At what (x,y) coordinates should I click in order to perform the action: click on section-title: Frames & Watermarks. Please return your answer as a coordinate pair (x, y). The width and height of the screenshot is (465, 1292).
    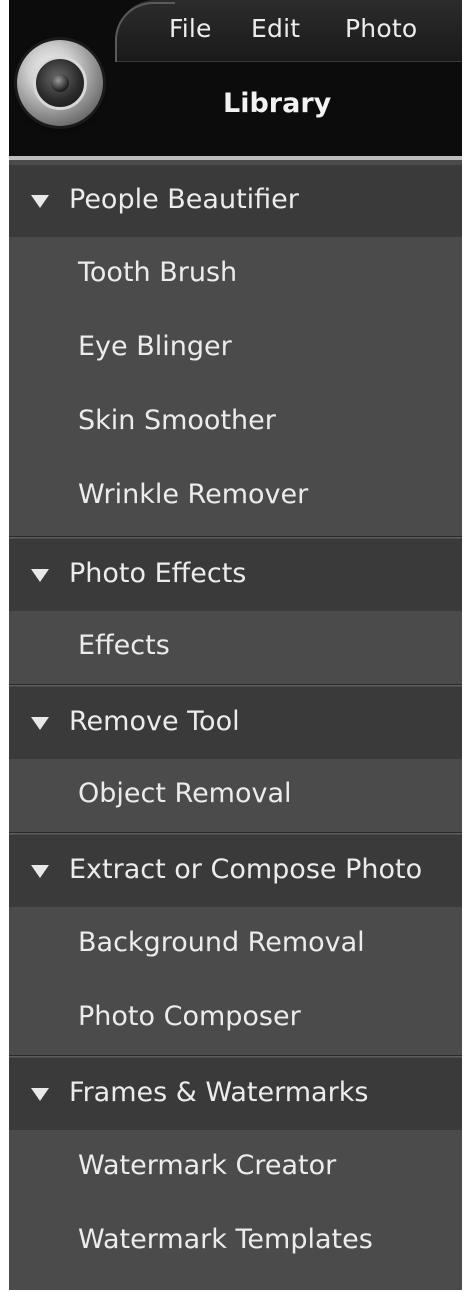
    Looking at the image, I should click on (219, 1092).